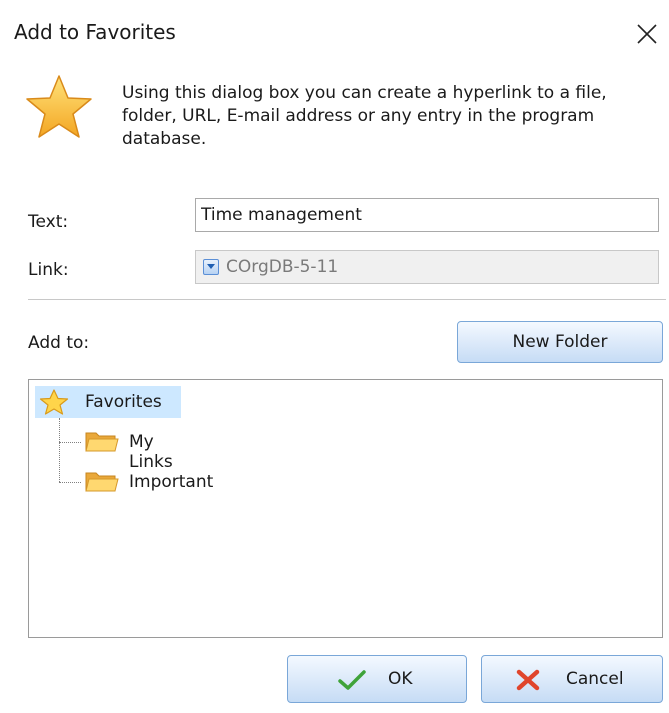  What do you see at coordinates (59, 343) in the screenshot?
I see `add-to-label: Add to:` at bounding box center [59, 343].